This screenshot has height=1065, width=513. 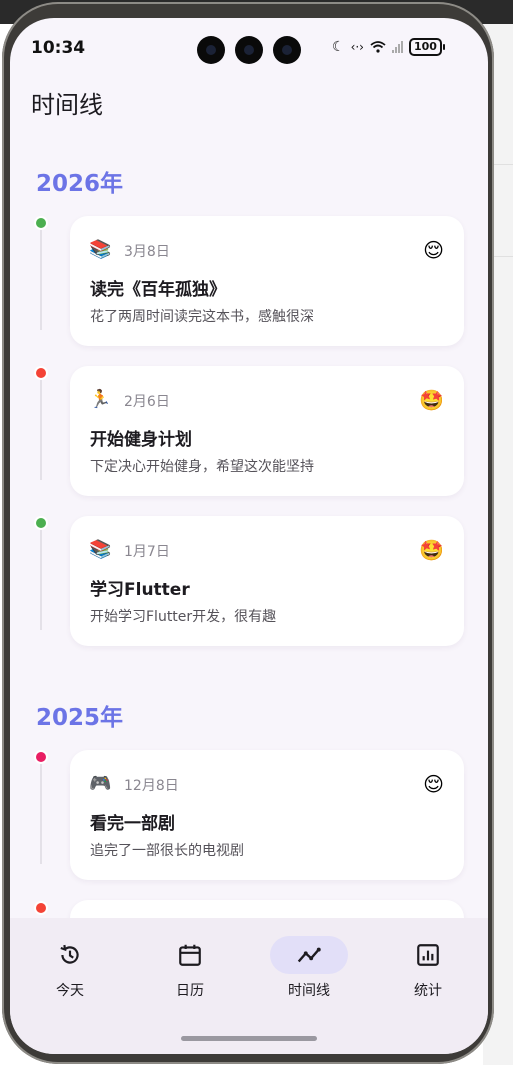 What do you see at coordinates (100, 399) in the screenshot?
I see `running-icon: 🏃` at bounding box center [100, 399].